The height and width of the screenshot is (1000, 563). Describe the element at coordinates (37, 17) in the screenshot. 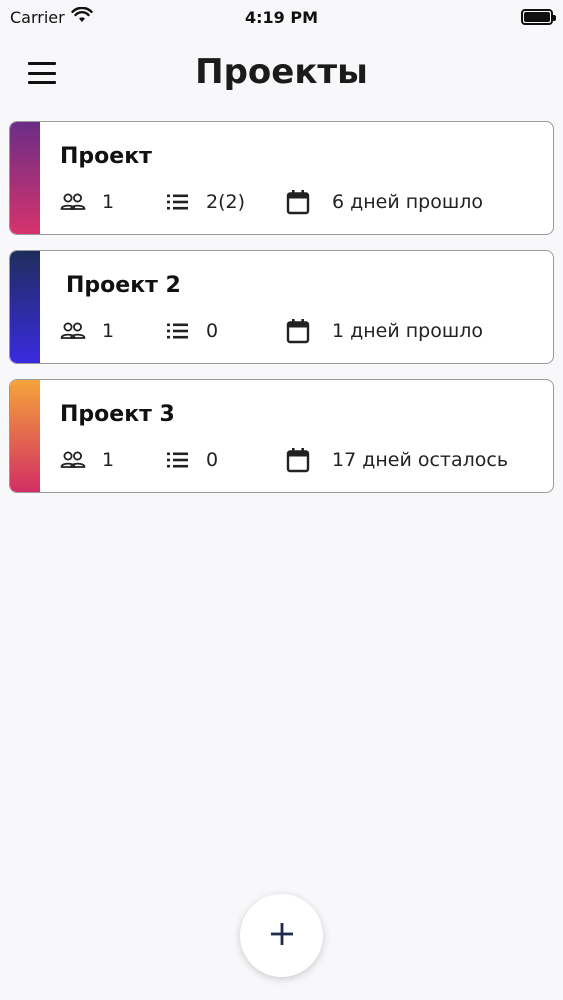

I see `carrier-label: Carrier` at that location.